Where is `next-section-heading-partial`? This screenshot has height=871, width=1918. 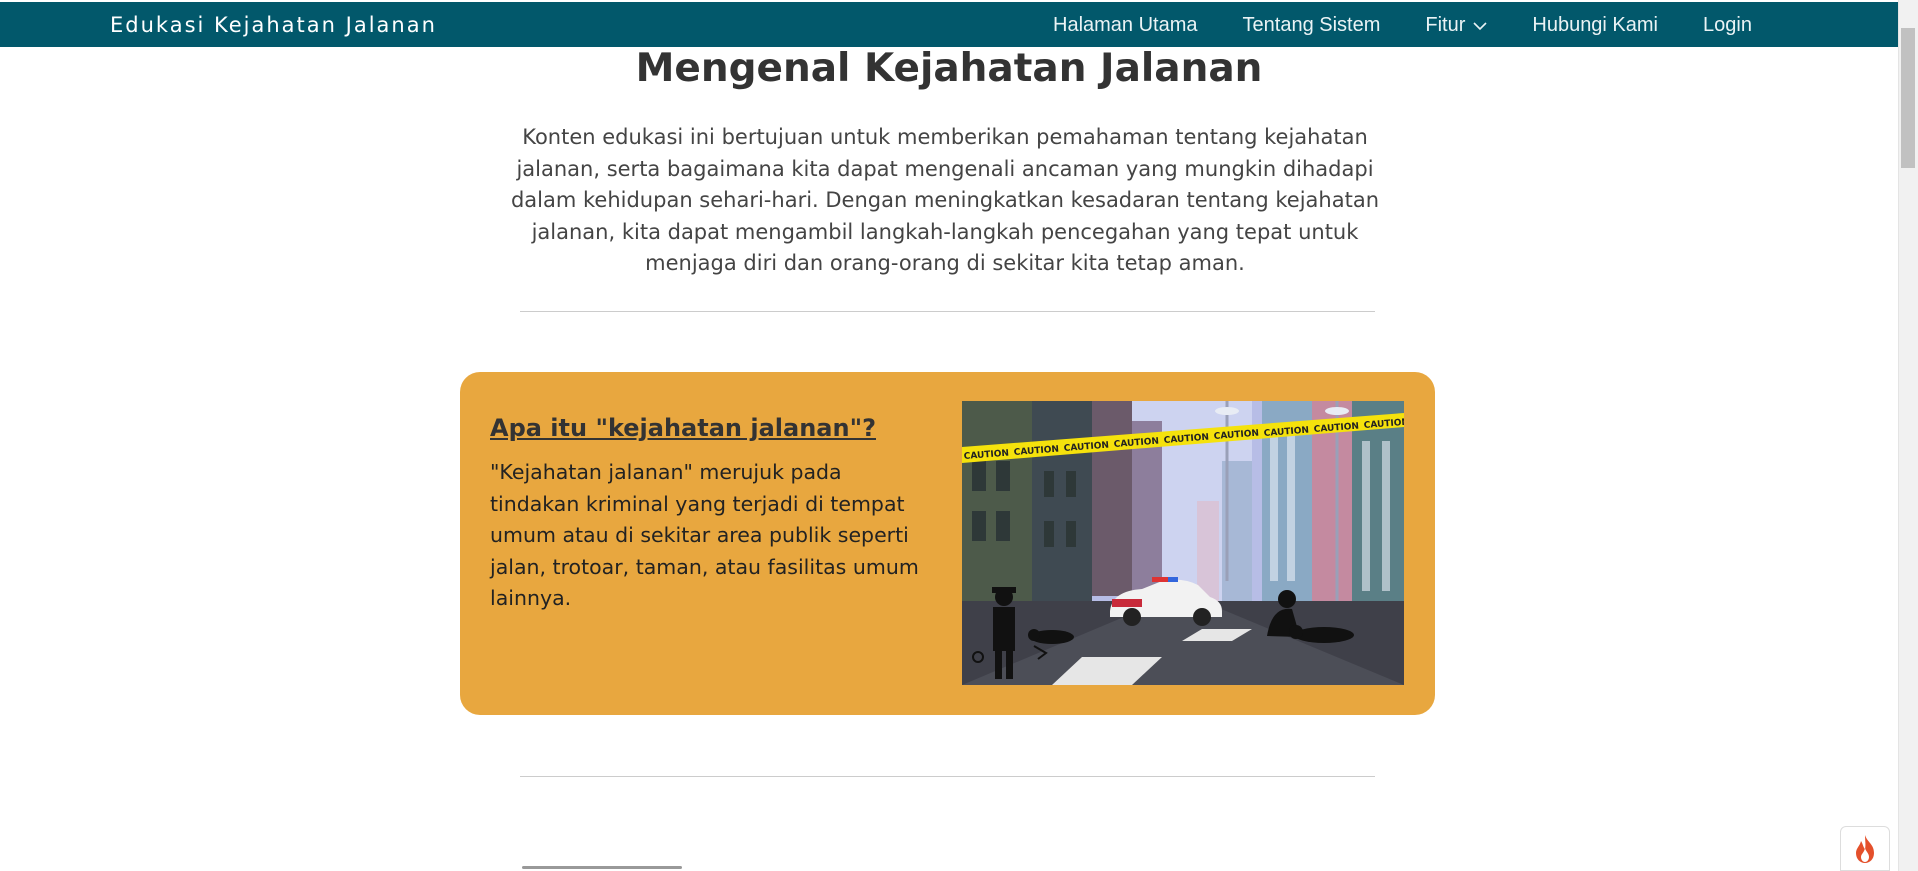
next-section-heading-partial is located at coordinates (622, 865).